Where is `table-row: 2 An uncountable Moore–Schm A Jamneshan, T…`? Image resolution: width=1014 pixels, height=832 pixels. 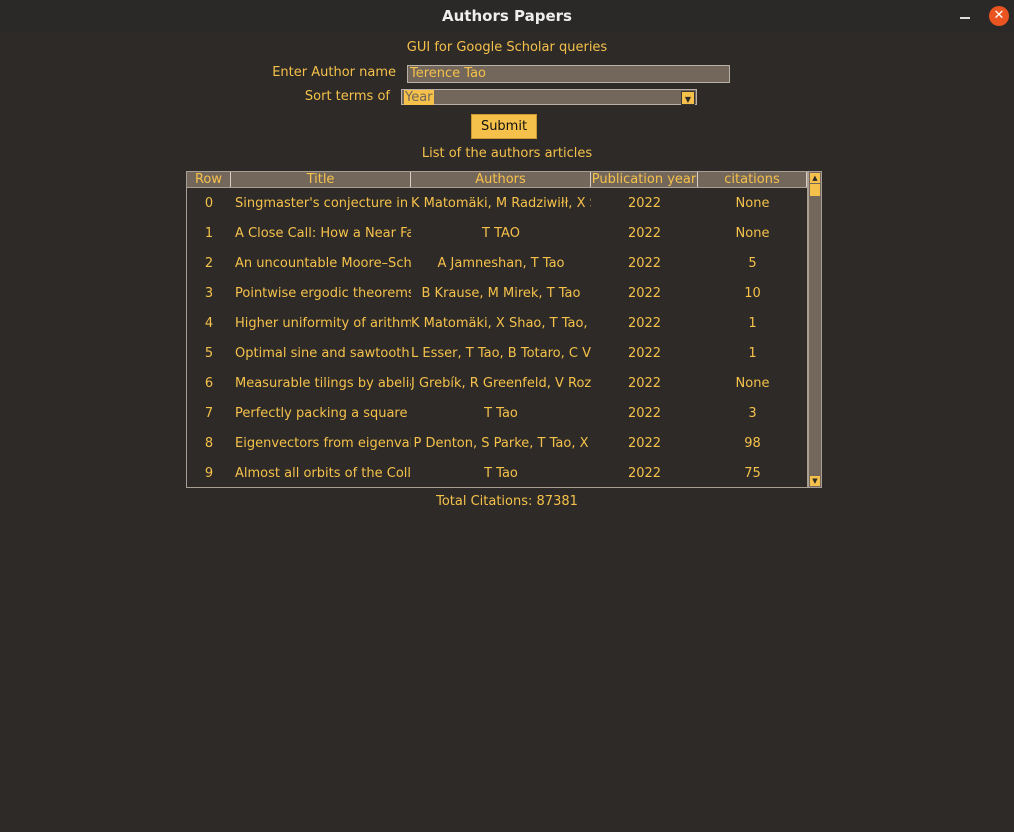
table-row: 2 An uncountable Moore–Schm A Jamneshan, T… is located at coordinates (497, 263).